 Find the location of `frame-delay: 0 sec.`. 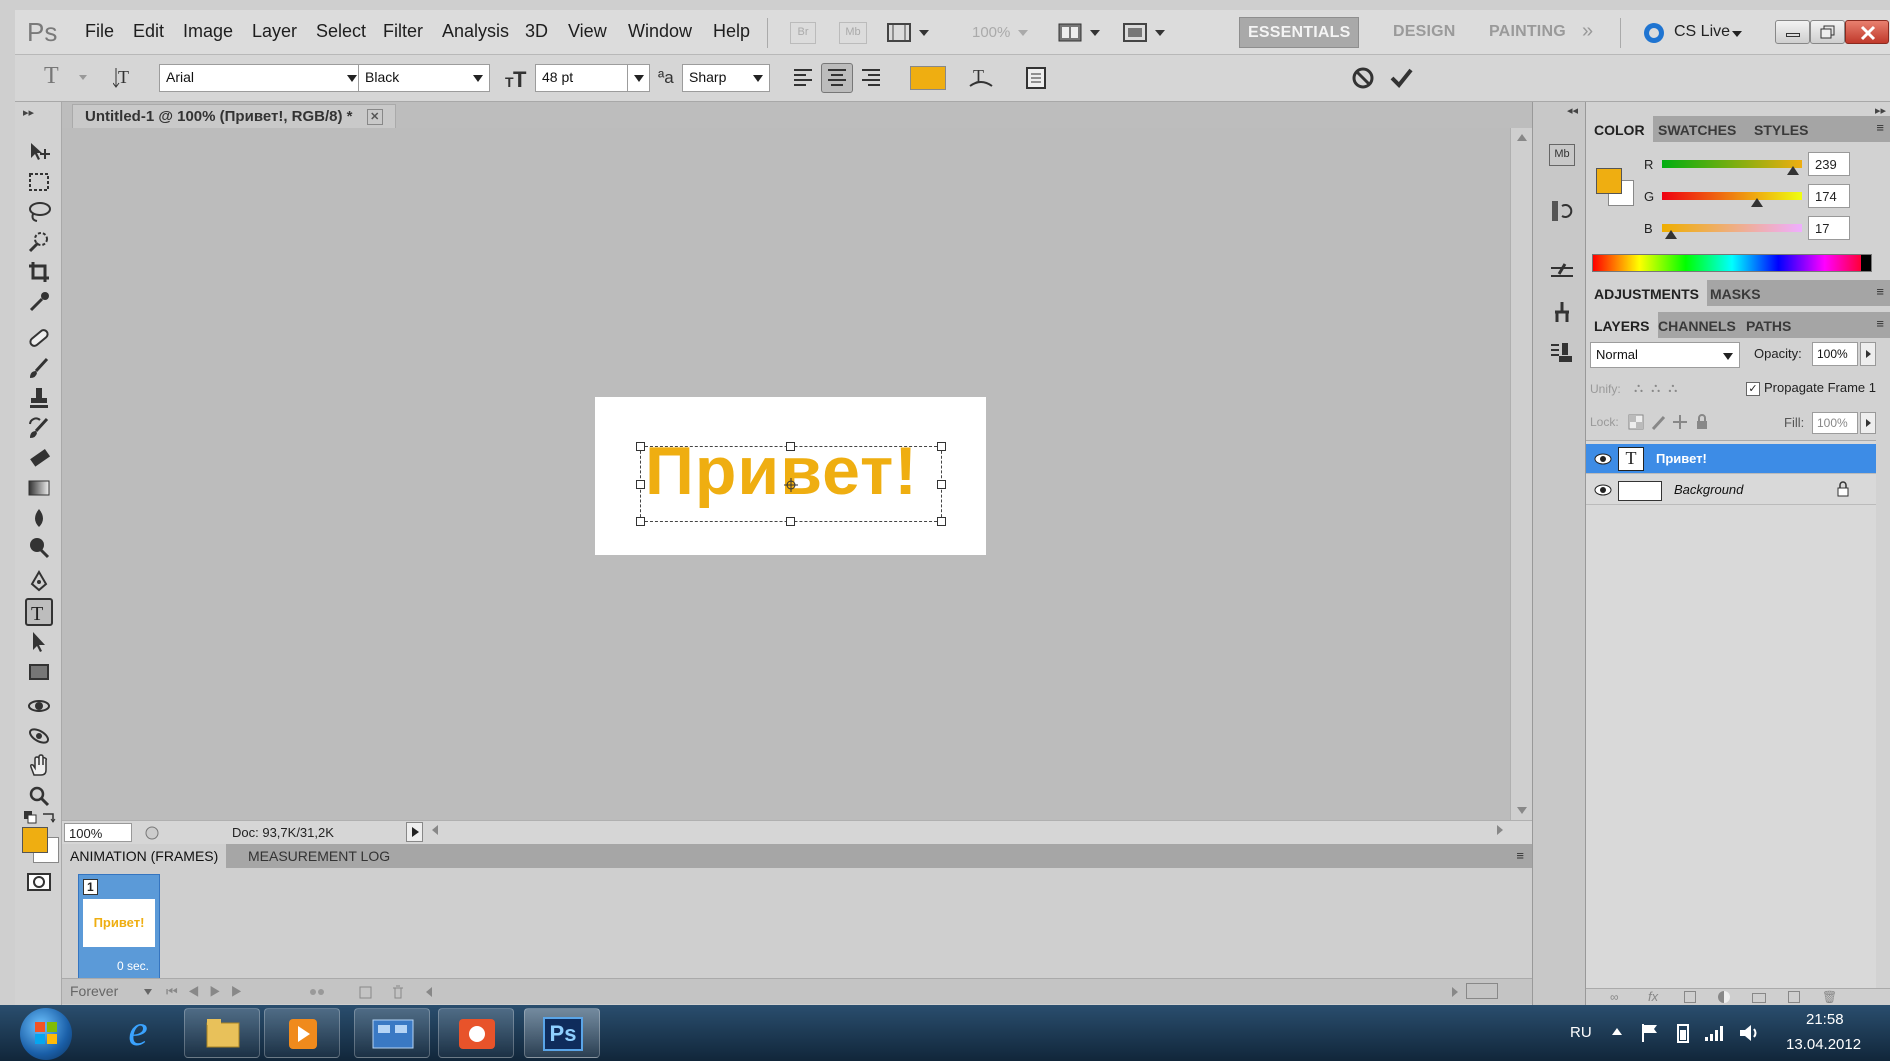

frame-delay: 0 sec. is located at coordinates (133, 966).